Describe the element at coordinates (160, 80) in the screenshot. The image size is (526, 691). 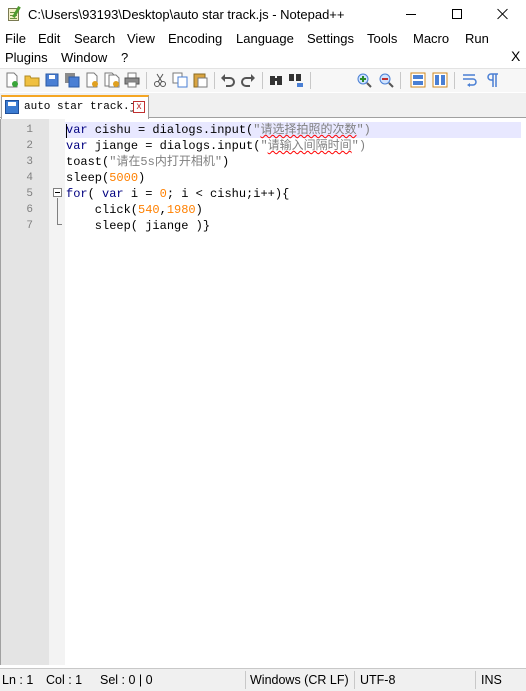
I see `cut-icon` at that location.